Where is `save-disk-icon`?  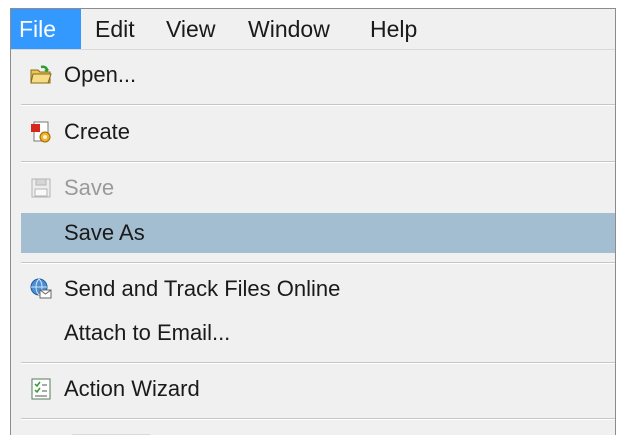 save-disk-icon is located at coordinates (41, 188).